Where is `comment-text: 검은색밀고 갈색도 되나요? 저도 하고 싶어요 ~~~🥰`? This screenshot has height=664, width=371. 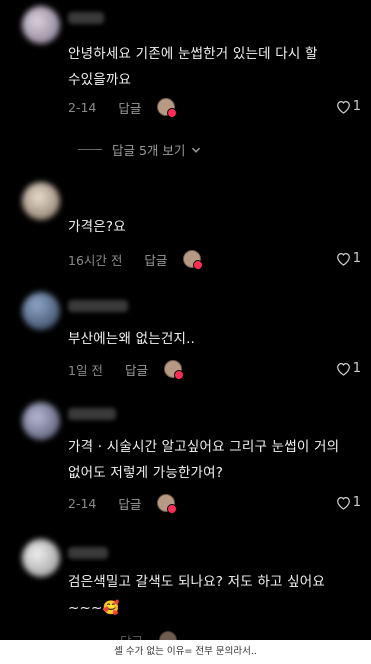 comment-text: 검은색밀고 갈색도 되나요? 저도 하고 싶어요 ~~~🥰 is located at coordinates (199, 595).